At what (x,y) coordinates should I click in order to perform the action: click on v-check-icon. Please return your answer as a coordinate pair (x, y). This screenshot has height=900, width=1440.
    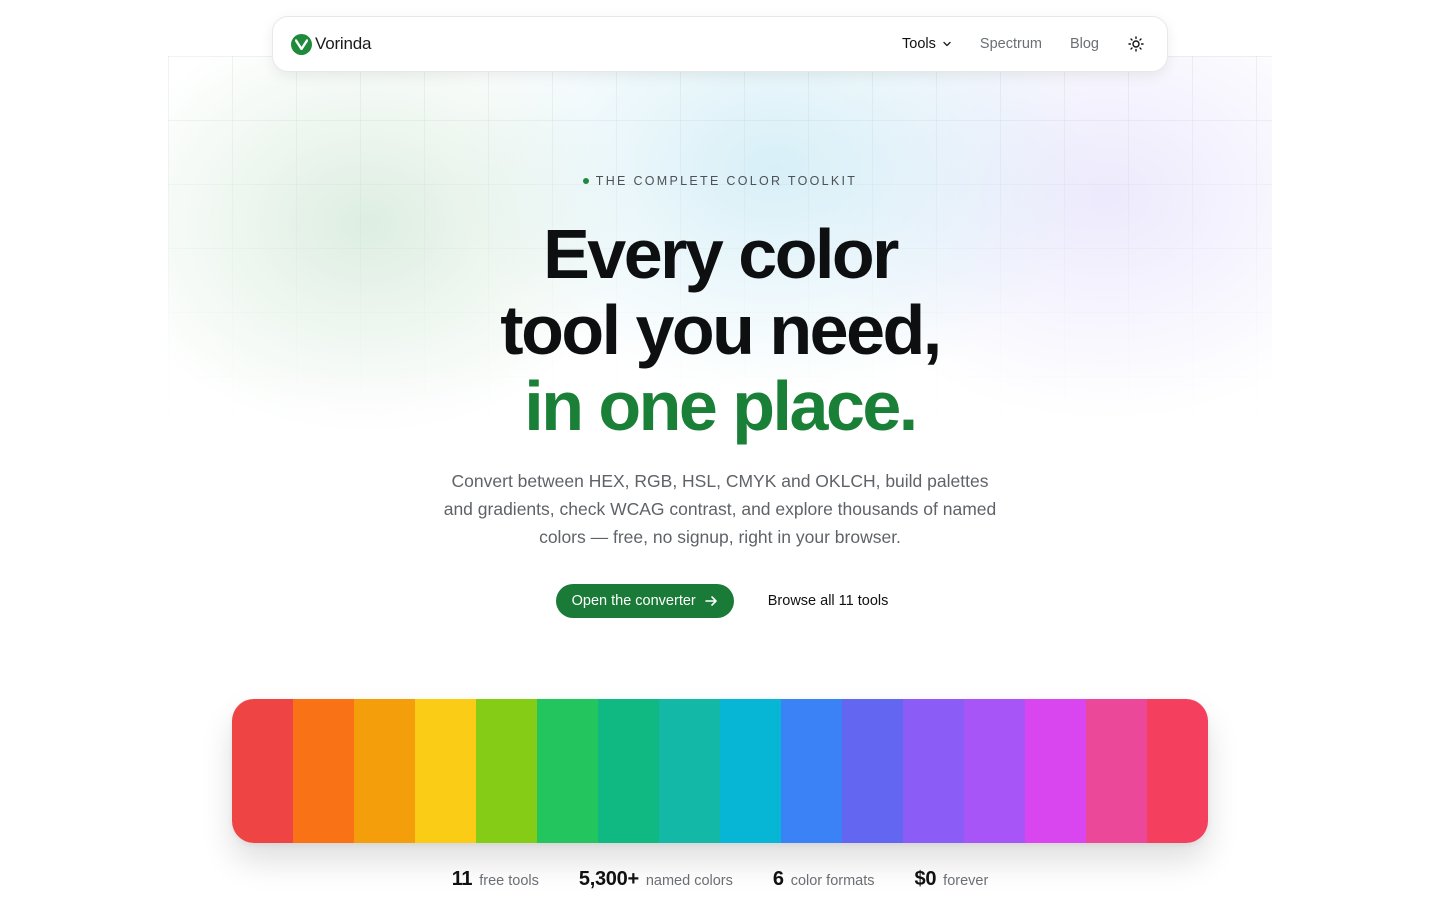
    Looking at the image, I should click on (301, 44).